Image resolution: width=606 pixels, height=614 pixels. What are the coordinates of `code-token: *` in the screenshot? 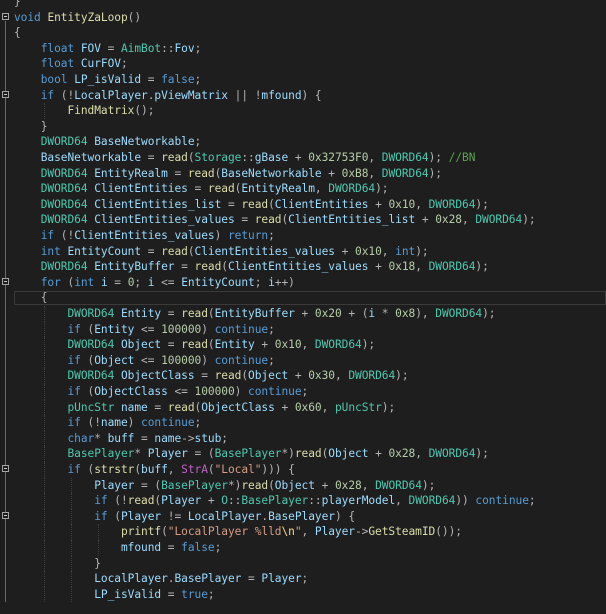 It's located at (385, 313).